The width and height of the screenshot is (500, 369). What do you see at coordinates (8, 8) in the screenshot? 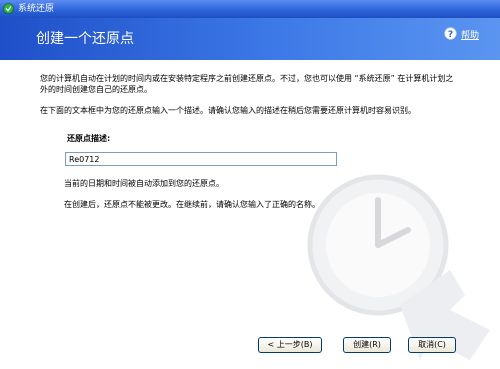
I see `system-restore-icon` at bounding box center [8, 8].